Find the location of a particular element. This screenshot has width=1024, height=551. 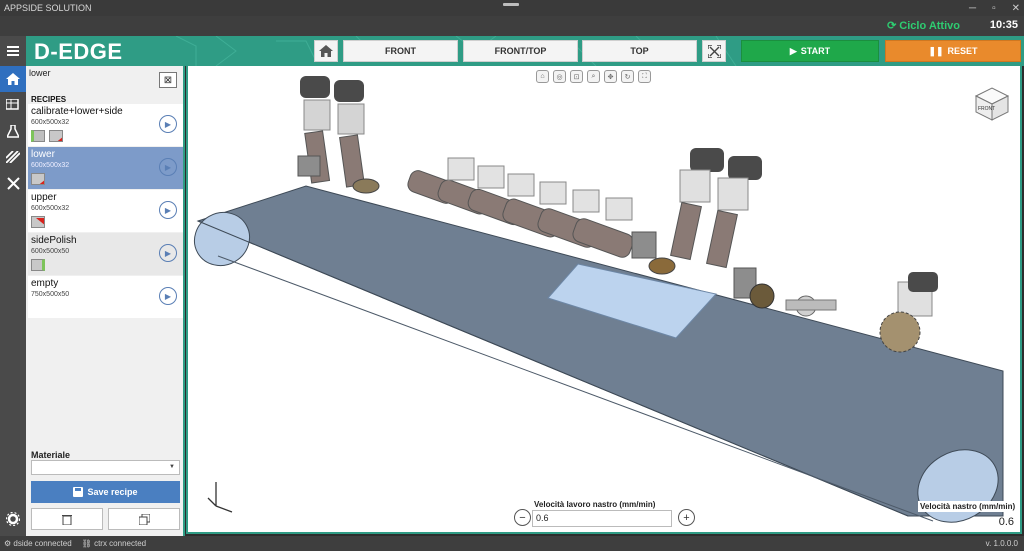

reset-button: ❚❚ RESET is located at coordinates (953, 51).